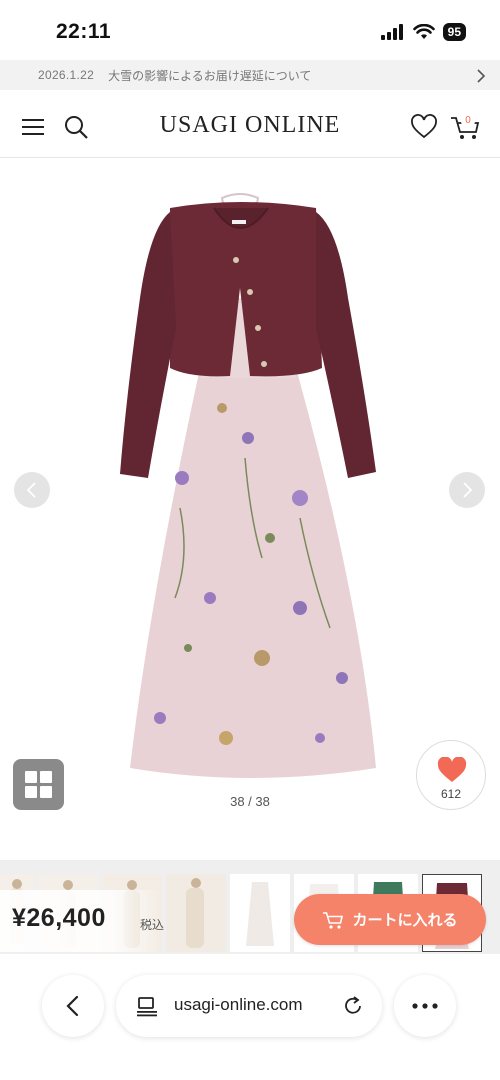 The image size is (500, 1080). What do you see at coordinates (250, 31) in the screenshot?
I see `status-bar: 22:11 95` at bounding box center [250, 31].